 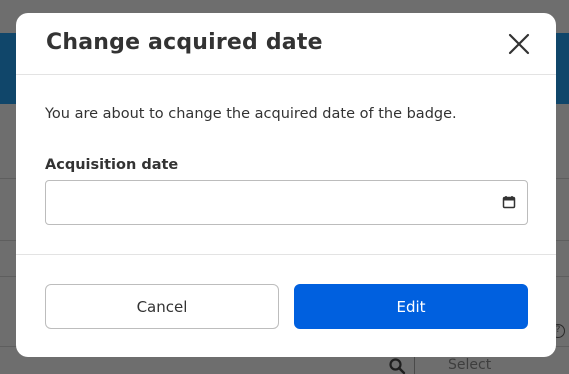 I want to click on close-icon, so click(x=519, y=44).